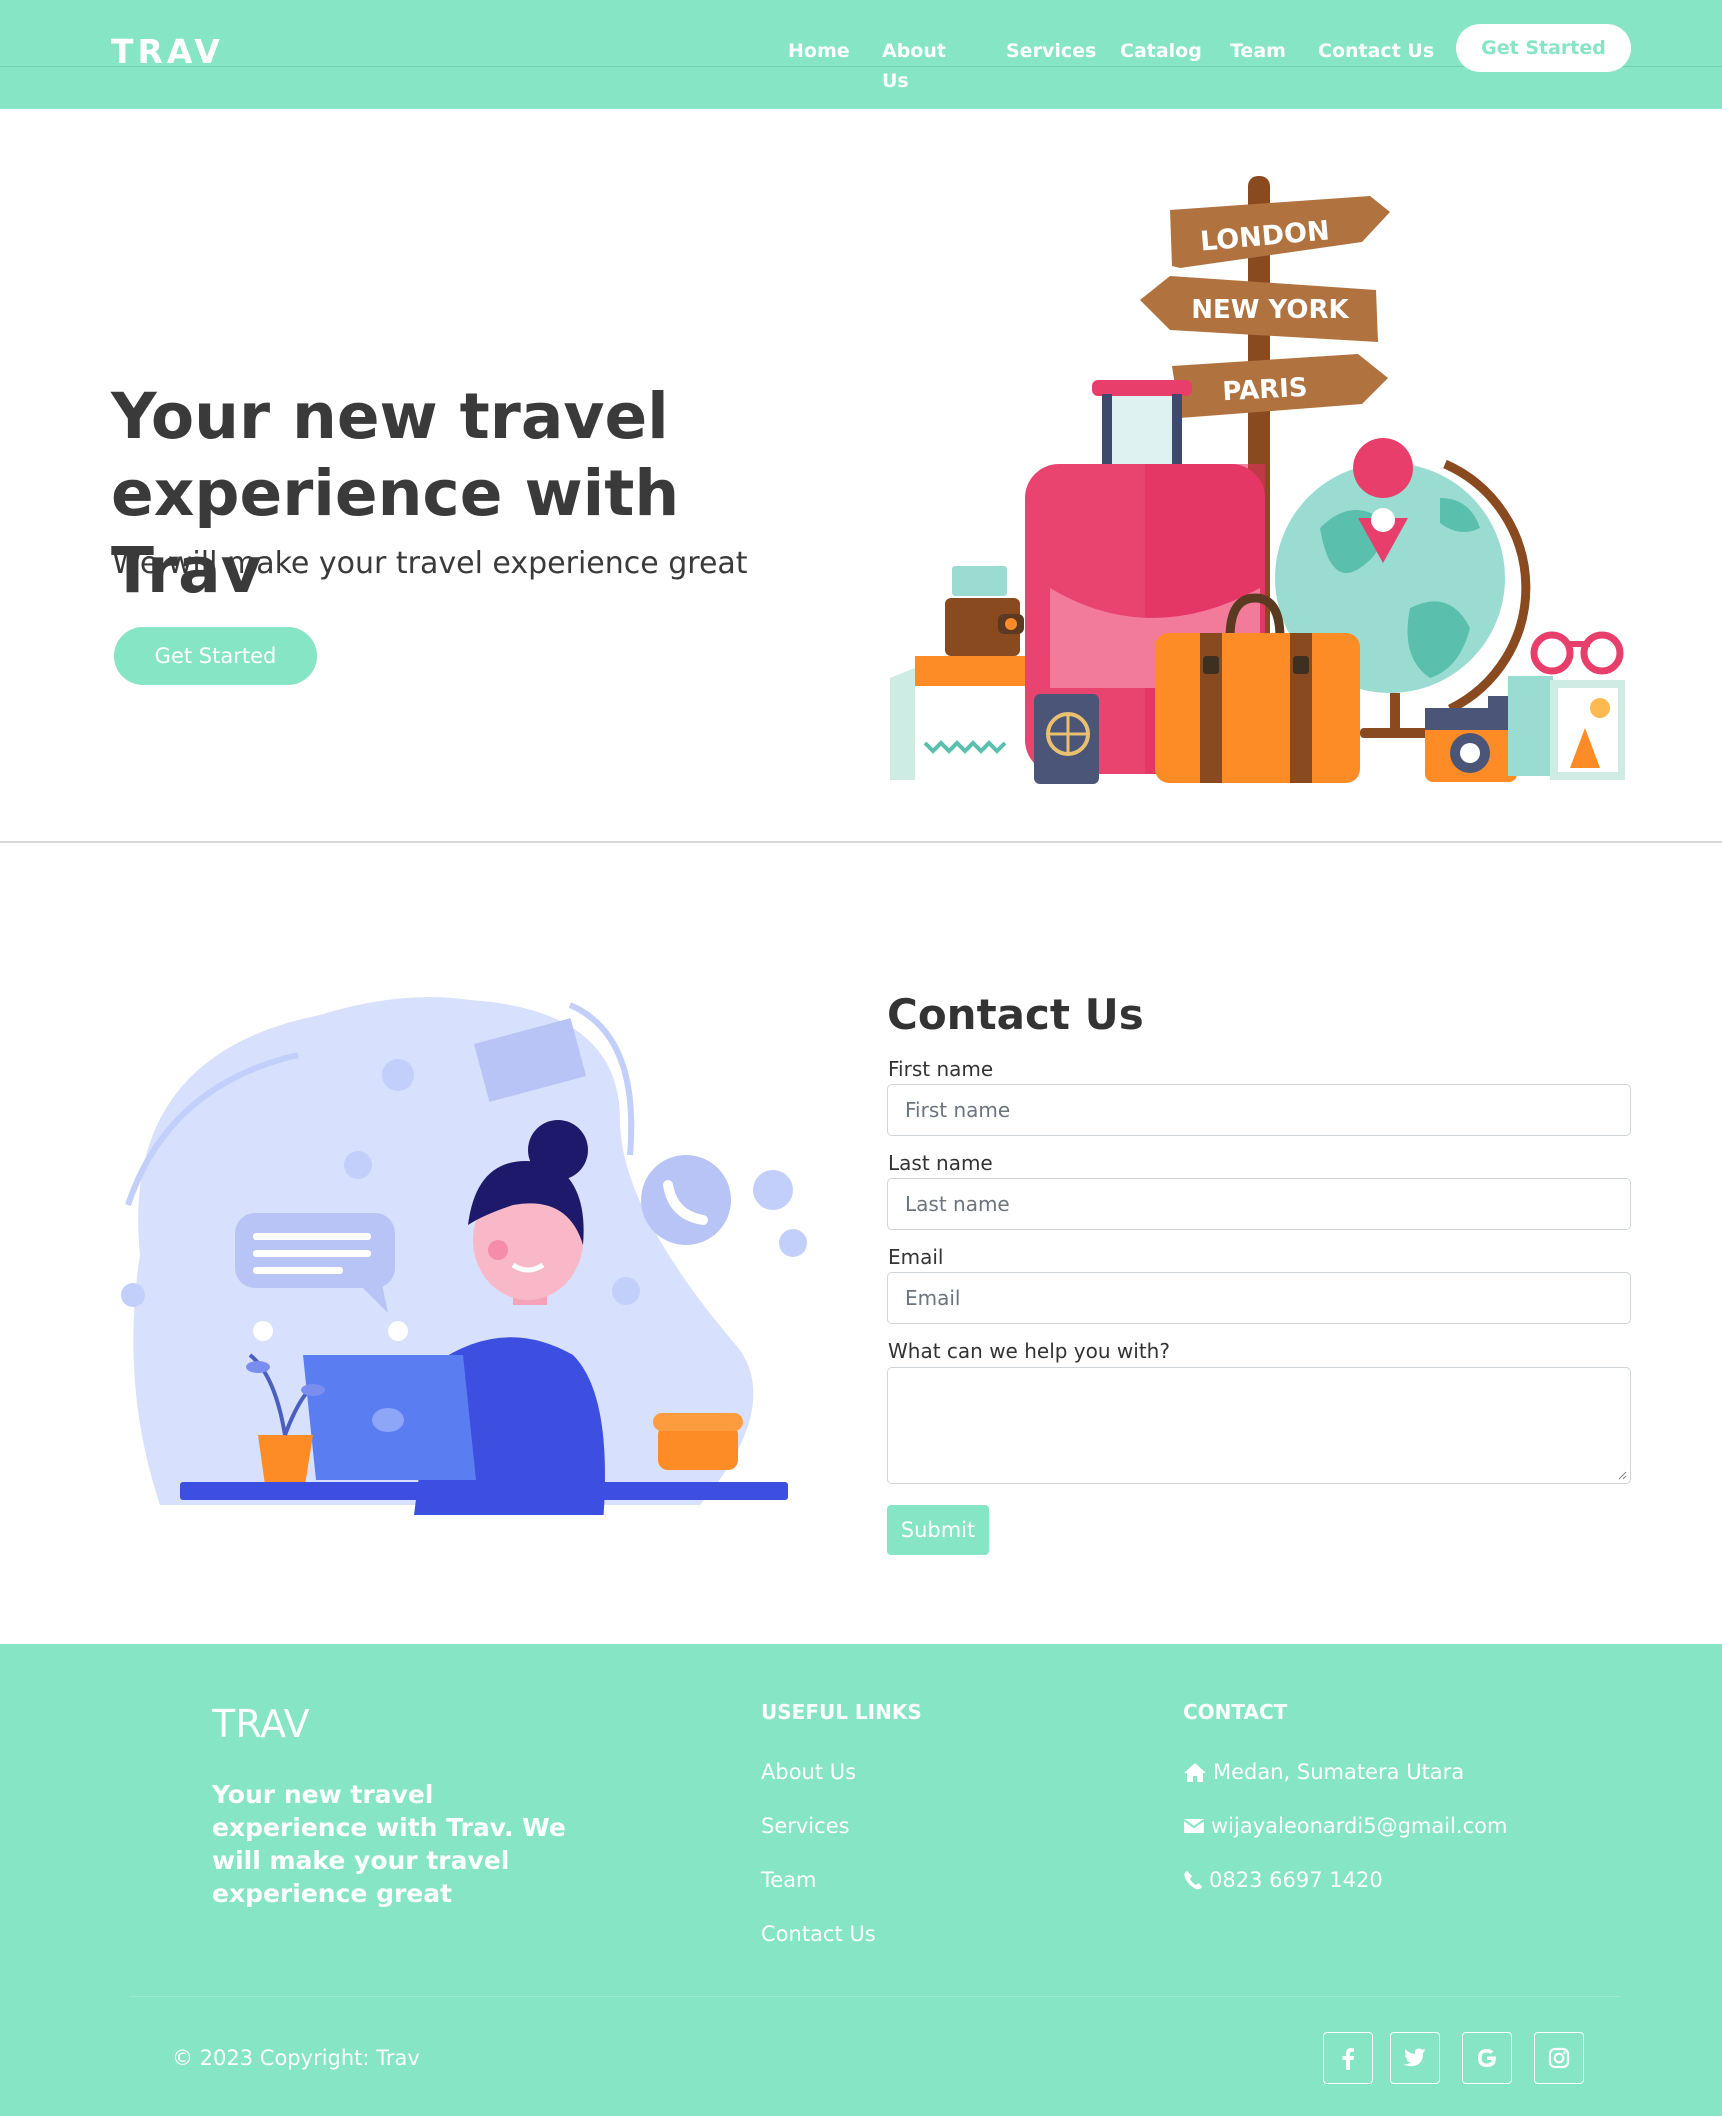  I want to click on first-name-input: First name, so click(1259, 1110).